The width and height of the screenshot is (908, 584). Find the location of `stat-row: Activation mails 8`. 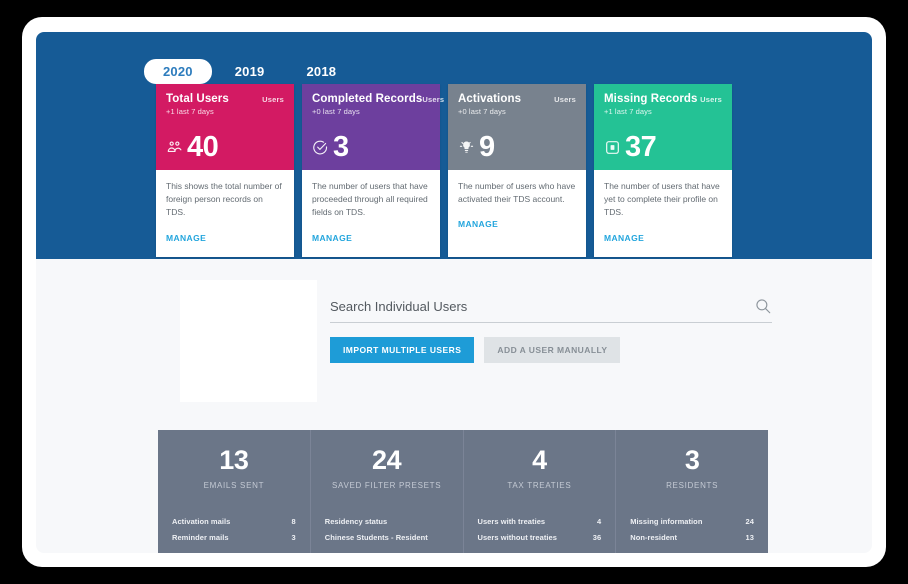

stat-row: Activation mails 8 is located at coordinates (234, 522).